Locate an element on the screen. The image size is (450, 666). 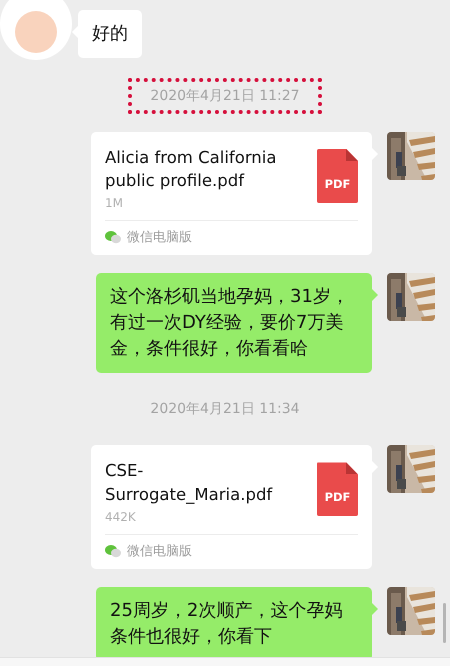
file-name: CSE- Surrogate_Maria.pdf is located at coordinates (188, 483).